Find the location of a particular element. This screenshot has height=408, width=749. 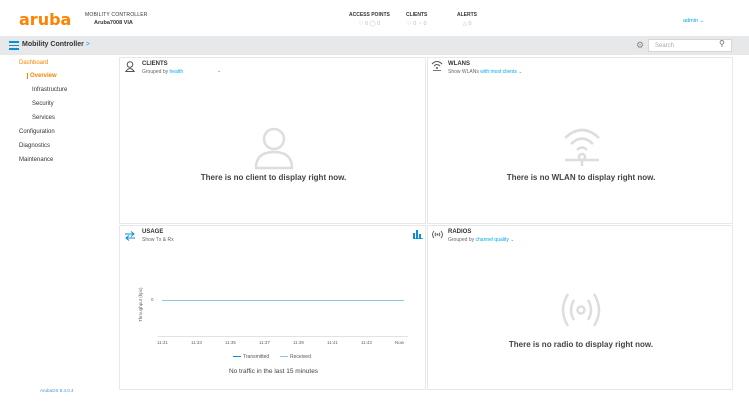

user-menu: admin ⌄ is located at coordinates (693, 21).